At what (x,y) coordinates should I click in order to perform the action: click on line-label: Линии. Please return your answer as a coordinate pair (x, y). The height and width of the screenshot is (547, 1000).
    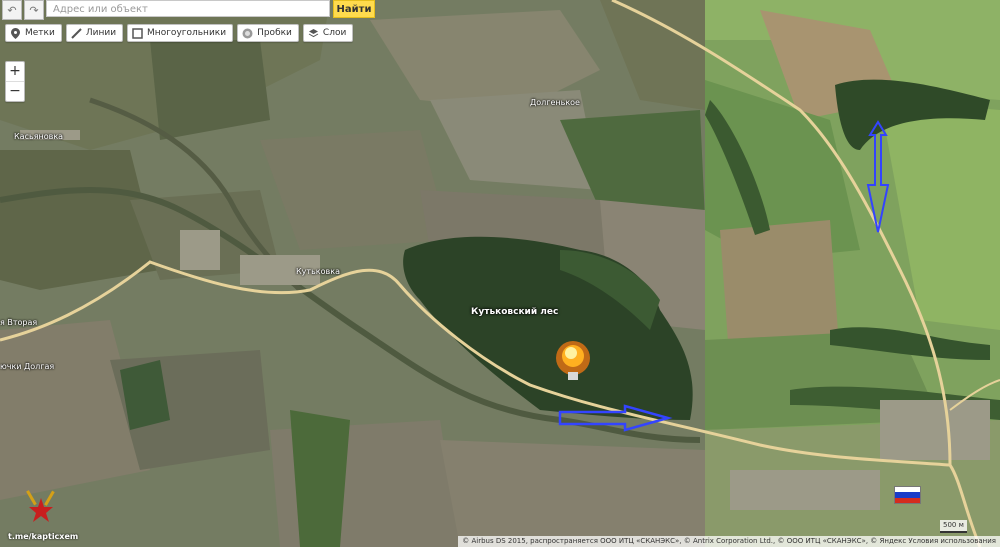
    Looking at the image, I should click on (101, 33).